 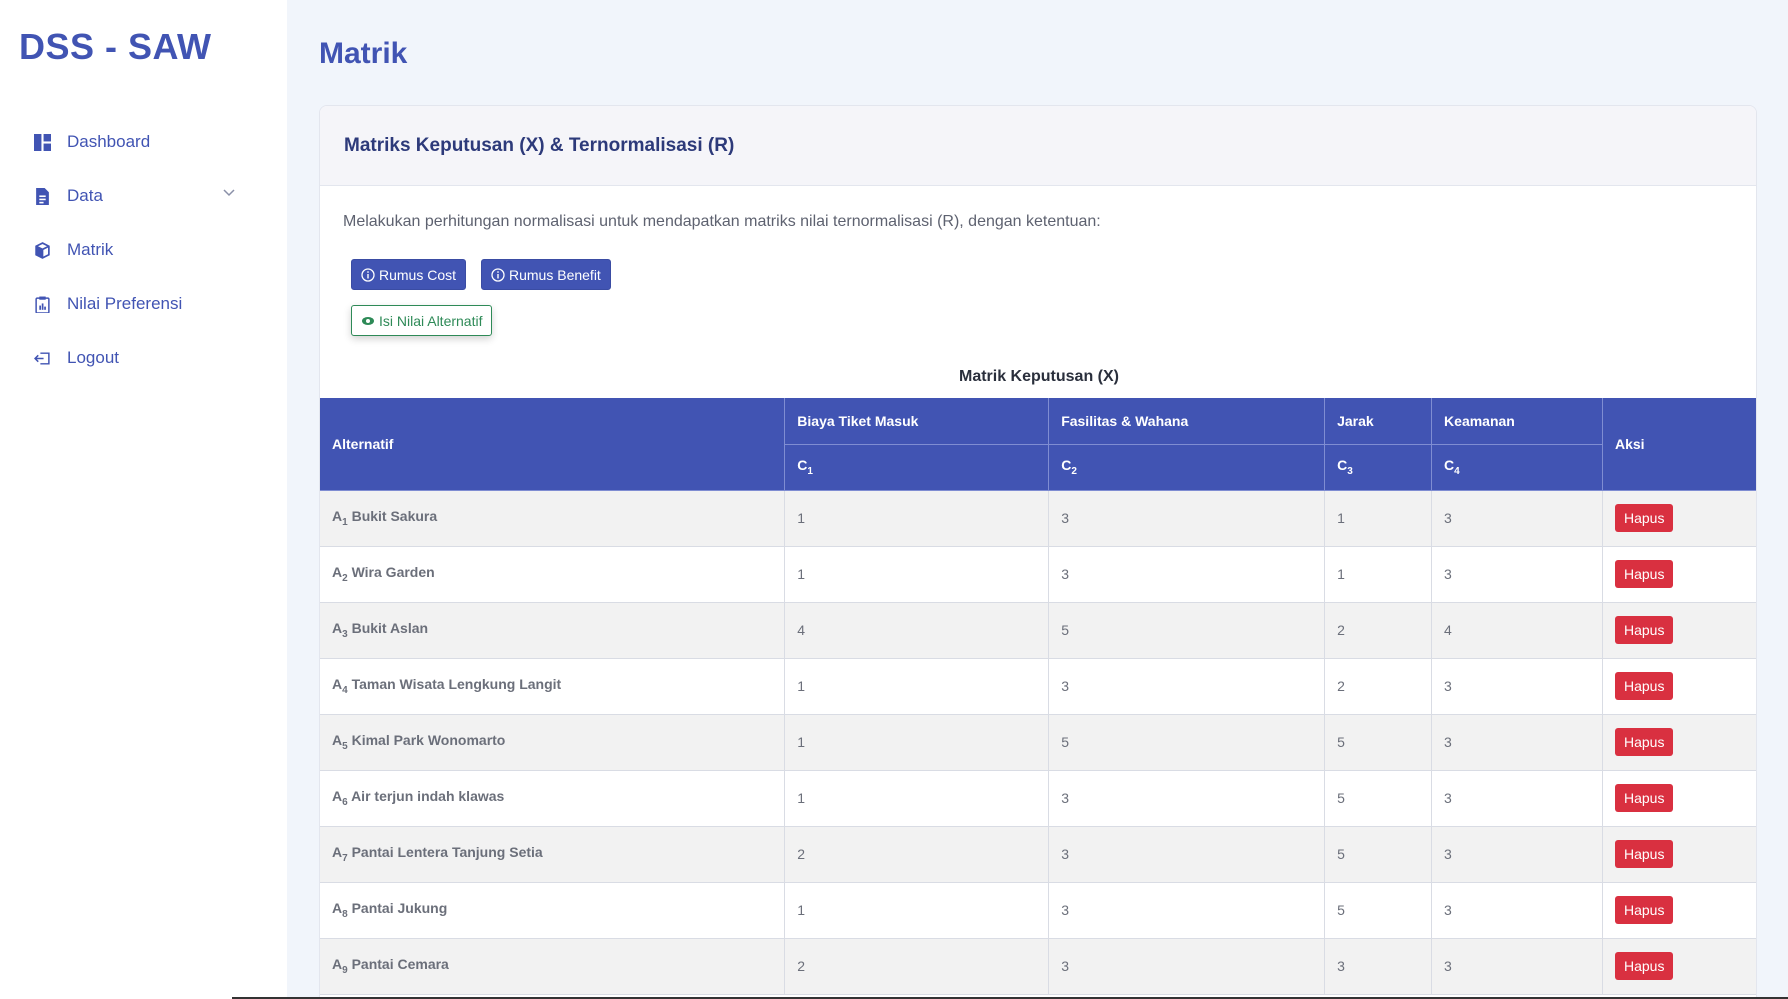 I want to click on table-caption: Matrik Keputusan (X), so click(x=1038, y=376).